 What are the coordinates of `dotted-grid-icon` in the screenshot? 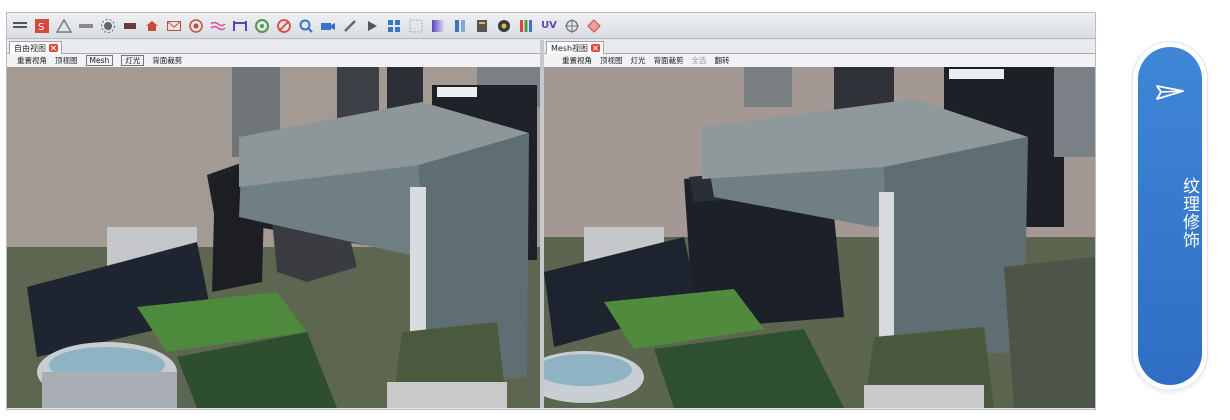 It's located at (416, 26).